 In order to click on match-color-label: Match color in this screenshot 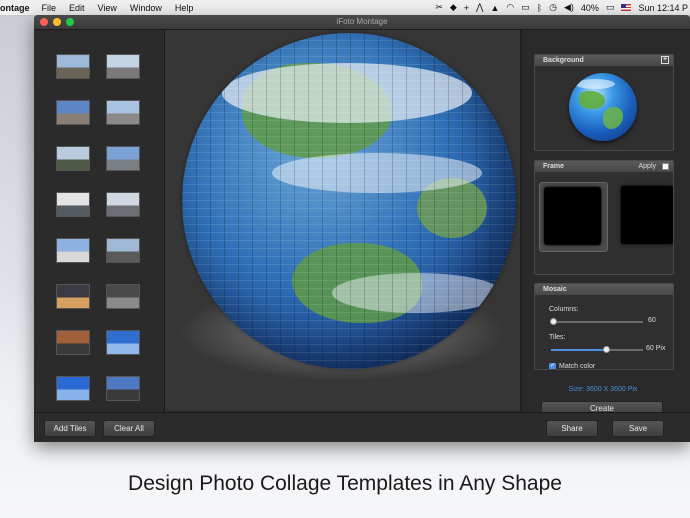, I will do `click(577, 366)`.